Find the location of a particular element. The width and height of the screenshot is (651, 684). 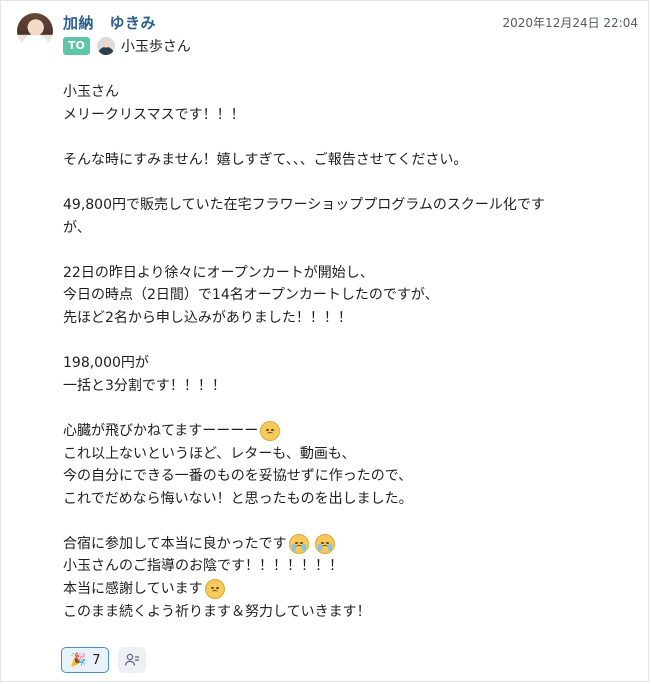

message-line: 今日の時点（2日間）で14名オープンカートしたのですが、 is located at coordinates (343, 295).